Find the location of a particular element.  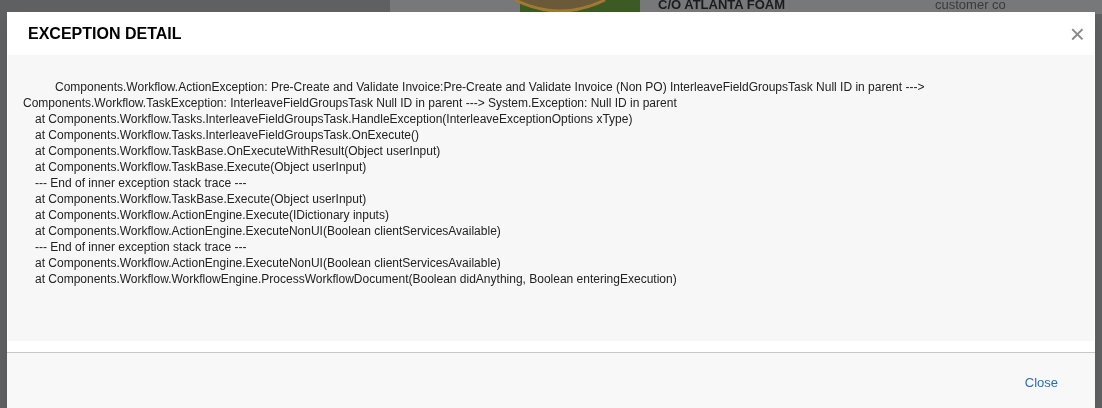

trace-line: at Components.Workflow.ActionEngine.Execute(IDictionary inputs) is located at coordinates (212, 215).